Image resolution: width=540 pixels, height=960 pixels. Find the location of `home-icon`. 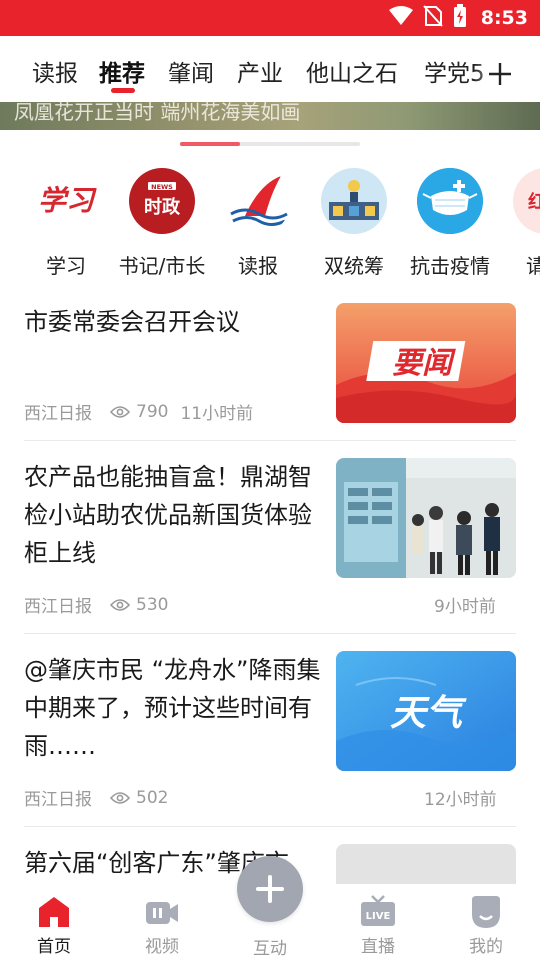

home-icon is located at coordinates (54, 912).